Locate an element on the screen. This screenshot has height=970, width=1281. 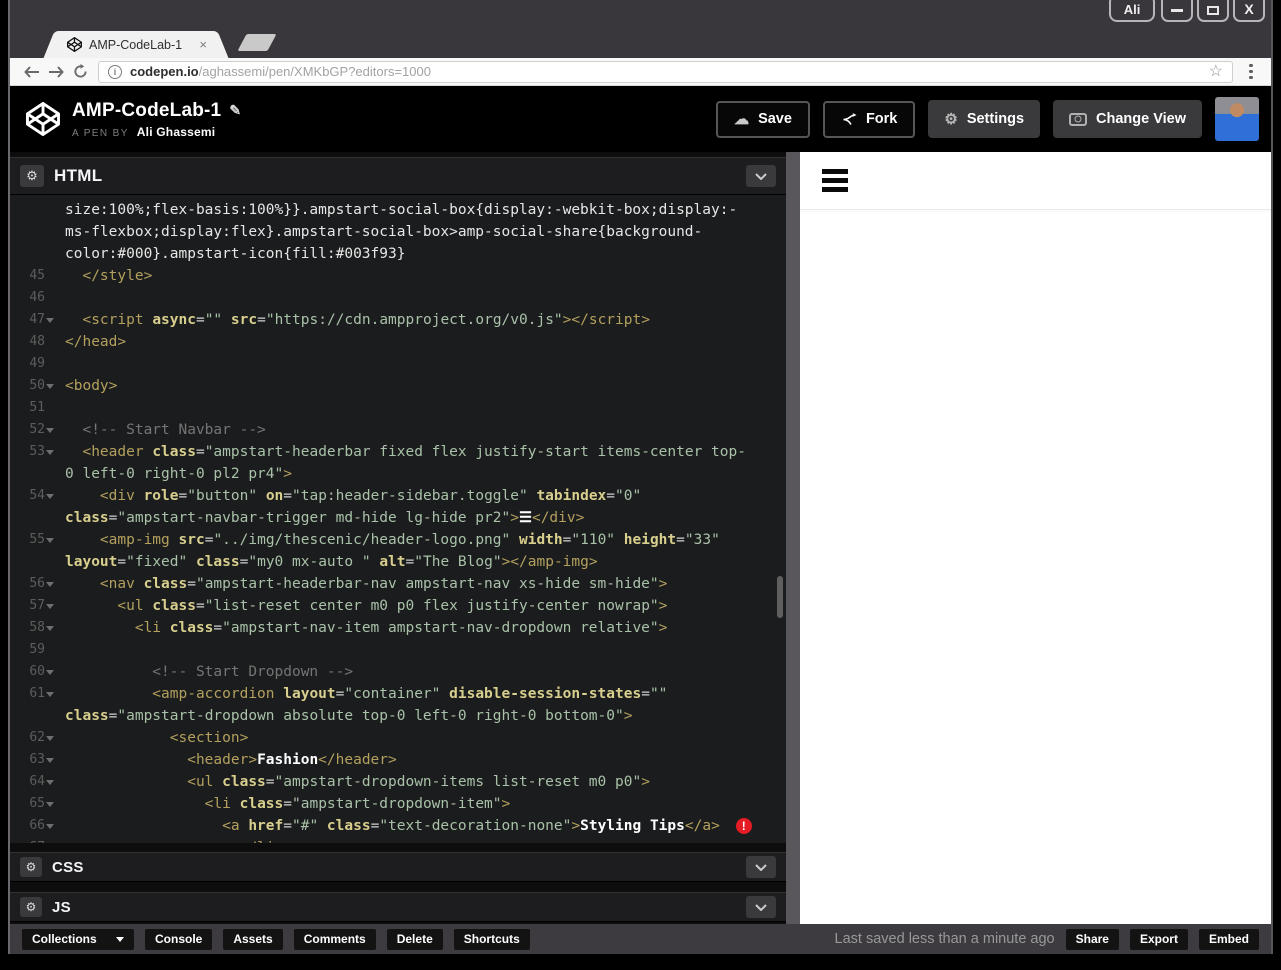
css-settings-gear-icon: ⚙ is located at coordinates (31, 867).